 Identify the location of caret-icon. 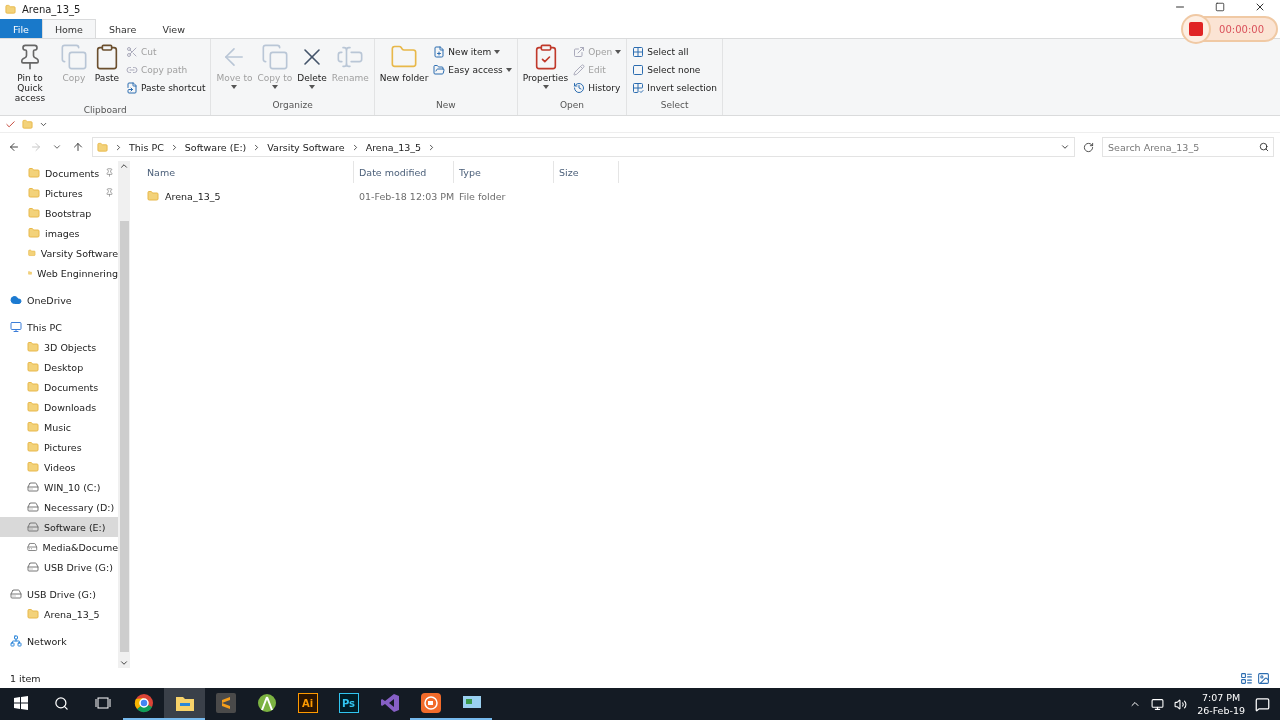
(274, 87).